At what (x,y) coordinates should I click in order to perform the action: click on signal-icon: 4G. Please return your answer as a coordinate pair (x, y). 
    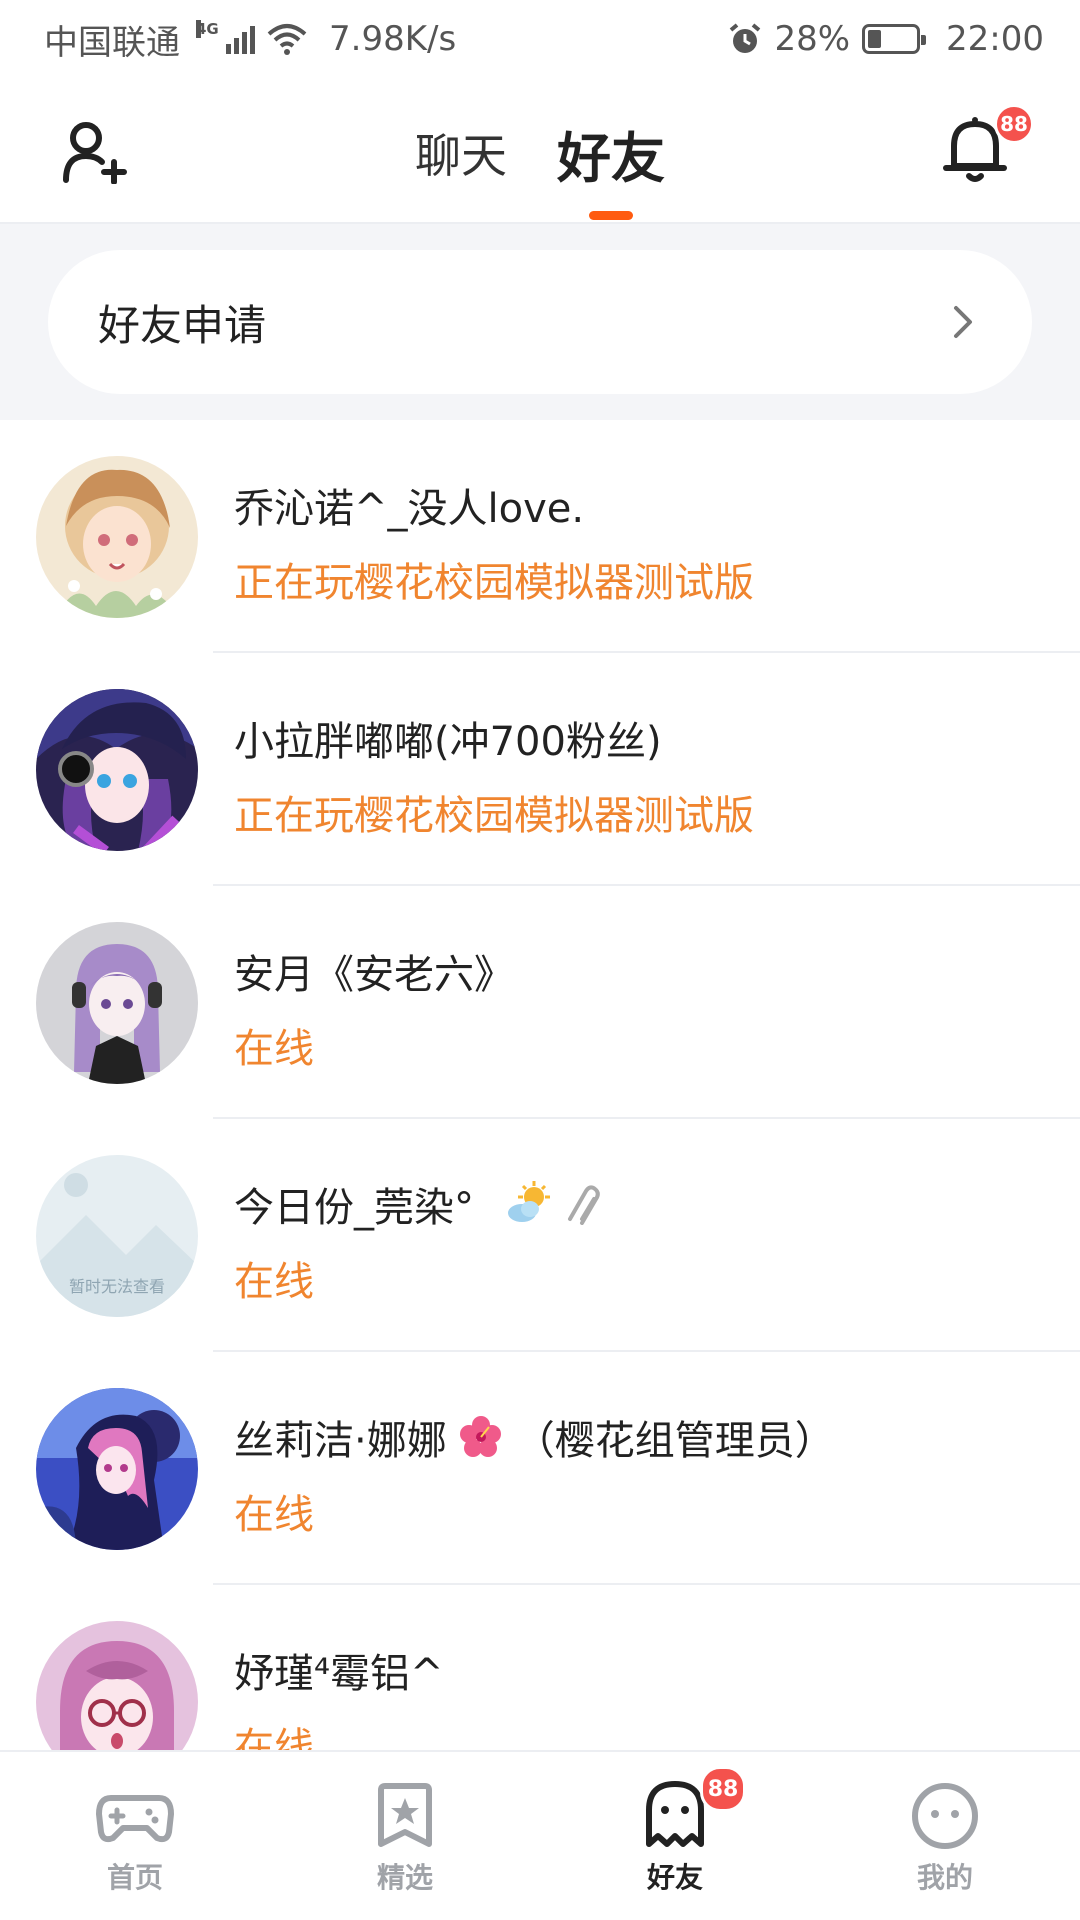
    Looking at the image, I should click on (225, 37).